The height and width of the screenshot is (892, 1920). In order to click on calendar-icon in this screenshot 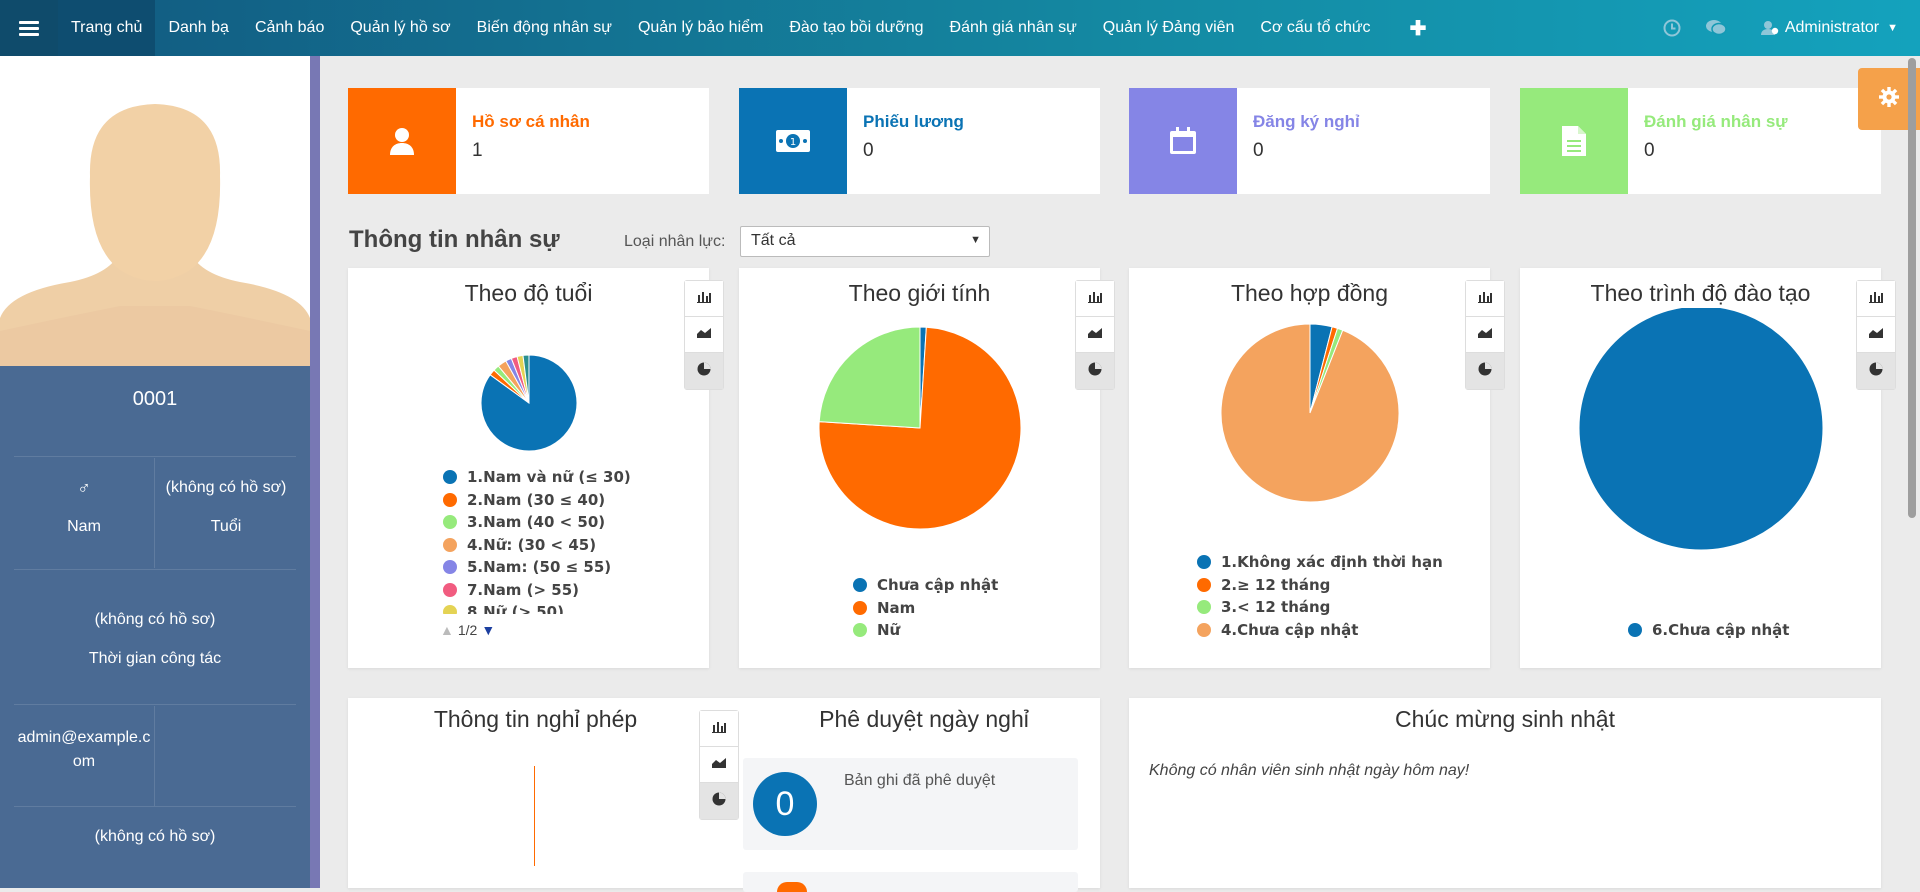, I will do `click(1183, 141)`.